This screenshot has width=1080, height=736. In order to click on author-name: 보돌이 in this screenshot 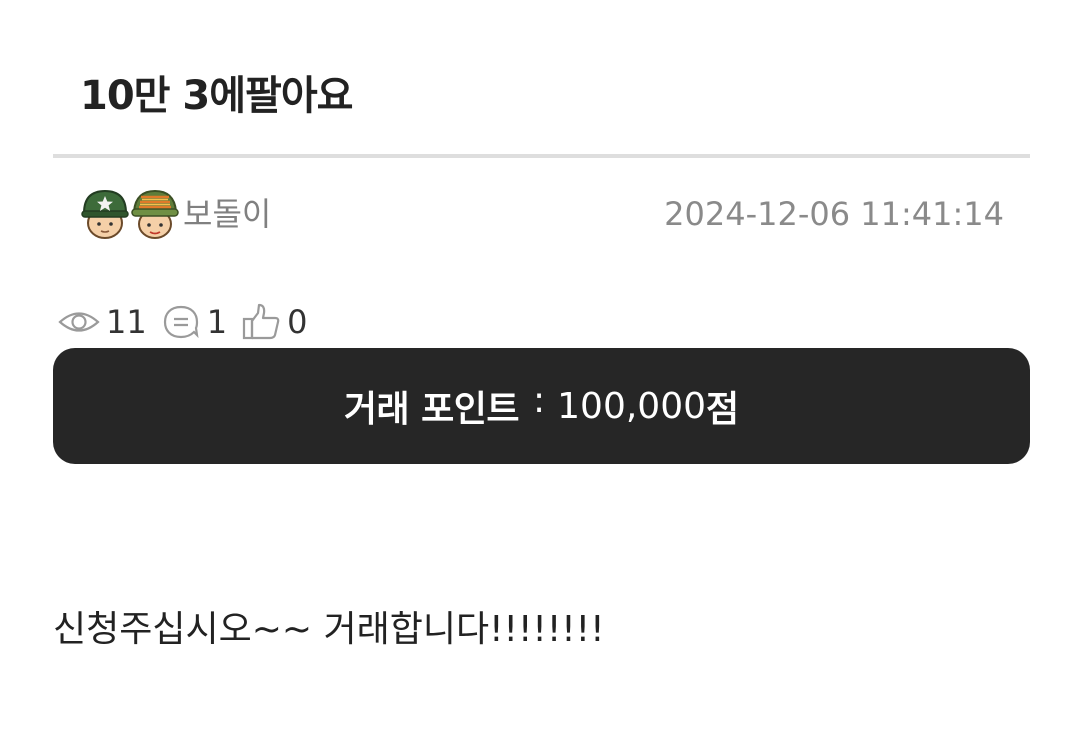, I will do `click(227, 214)`.